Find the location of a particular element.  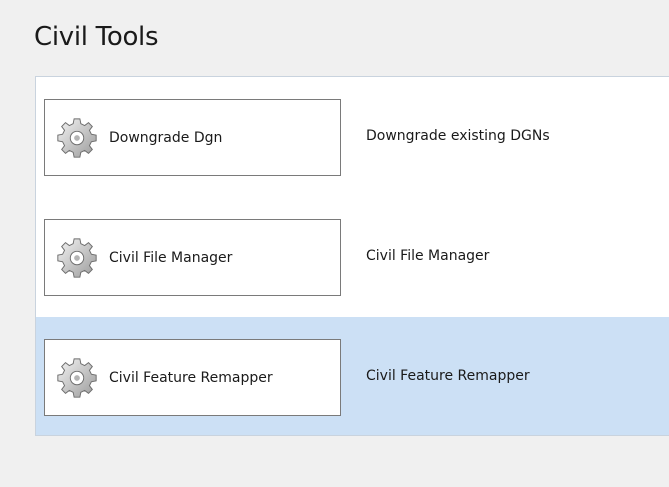

button-label: Downgrade Dgn is located at coordinates (166, 137).